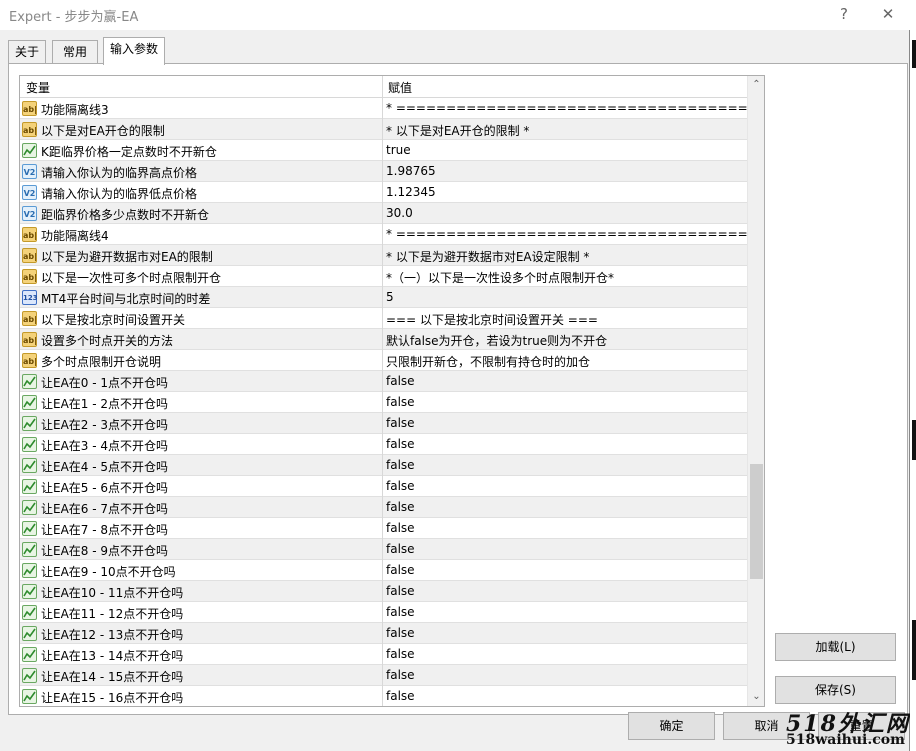 The height and width of the screenshot is (751, 916). Describe the element at coordinates (487, 256) in the screenshot. I see `parameter-value: * 以下是为避开数据市对EA设定限制 *` at that location.